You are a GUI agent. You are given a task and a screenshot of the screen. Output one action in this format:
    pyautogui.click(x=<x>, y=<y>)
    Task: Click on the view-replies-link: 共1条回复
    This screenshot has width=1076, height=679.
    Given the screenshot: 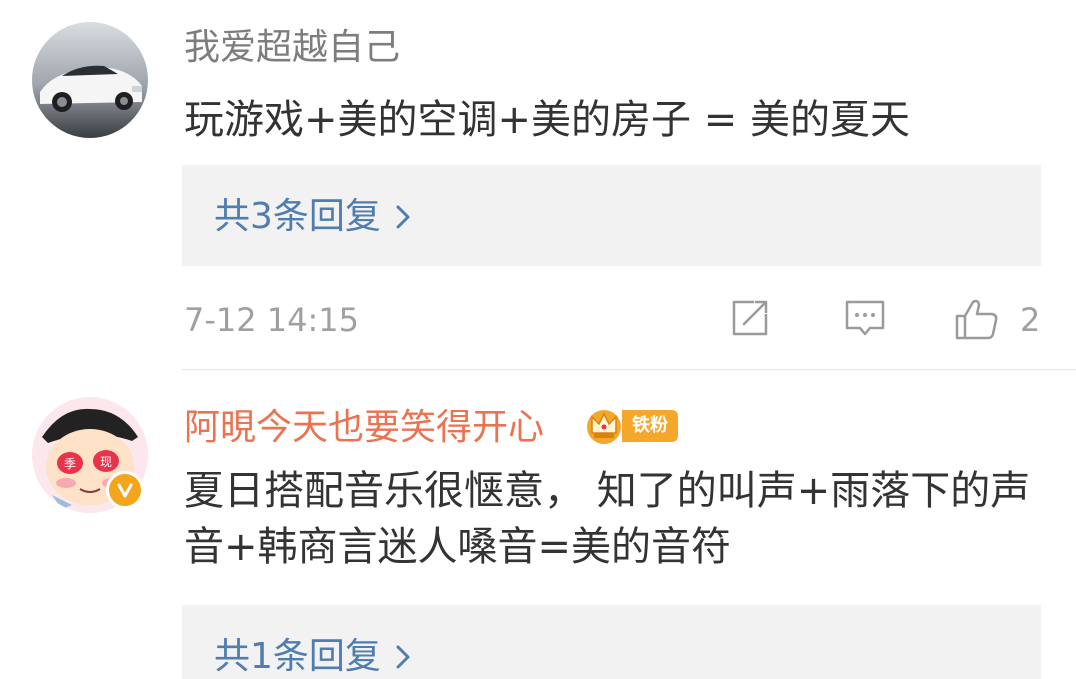 What is the action you would take?
    pyautogui.click(x=312, y=657)
    